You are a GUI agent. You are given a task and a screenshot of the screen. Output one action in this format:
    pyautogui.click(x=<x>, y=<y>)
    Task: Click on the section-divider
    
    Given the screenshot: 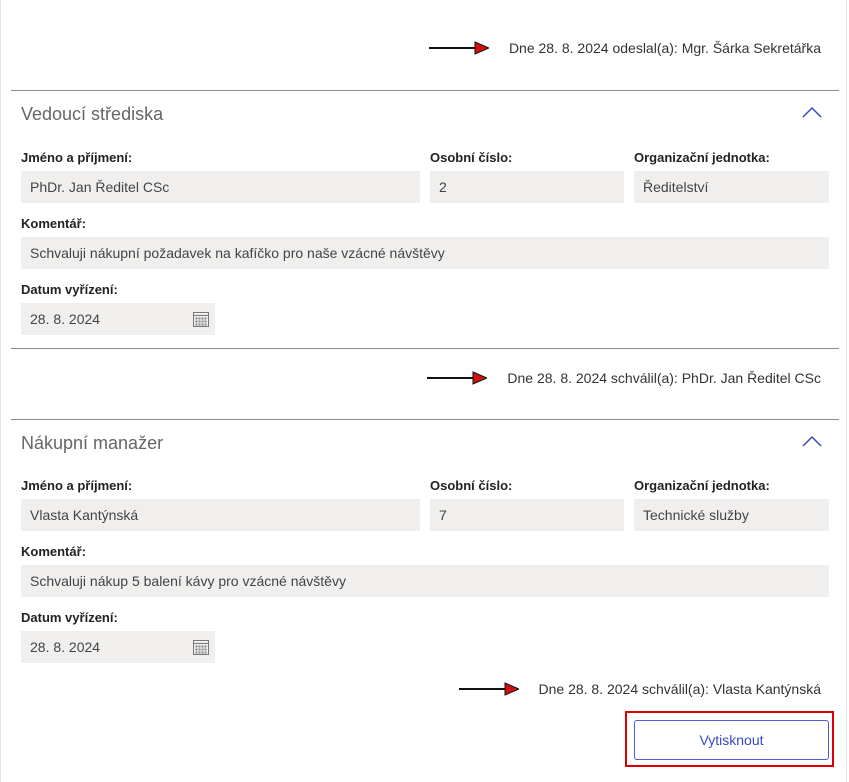 What is the action you would take?
    pyautogui.click(x=425, y=348)
    